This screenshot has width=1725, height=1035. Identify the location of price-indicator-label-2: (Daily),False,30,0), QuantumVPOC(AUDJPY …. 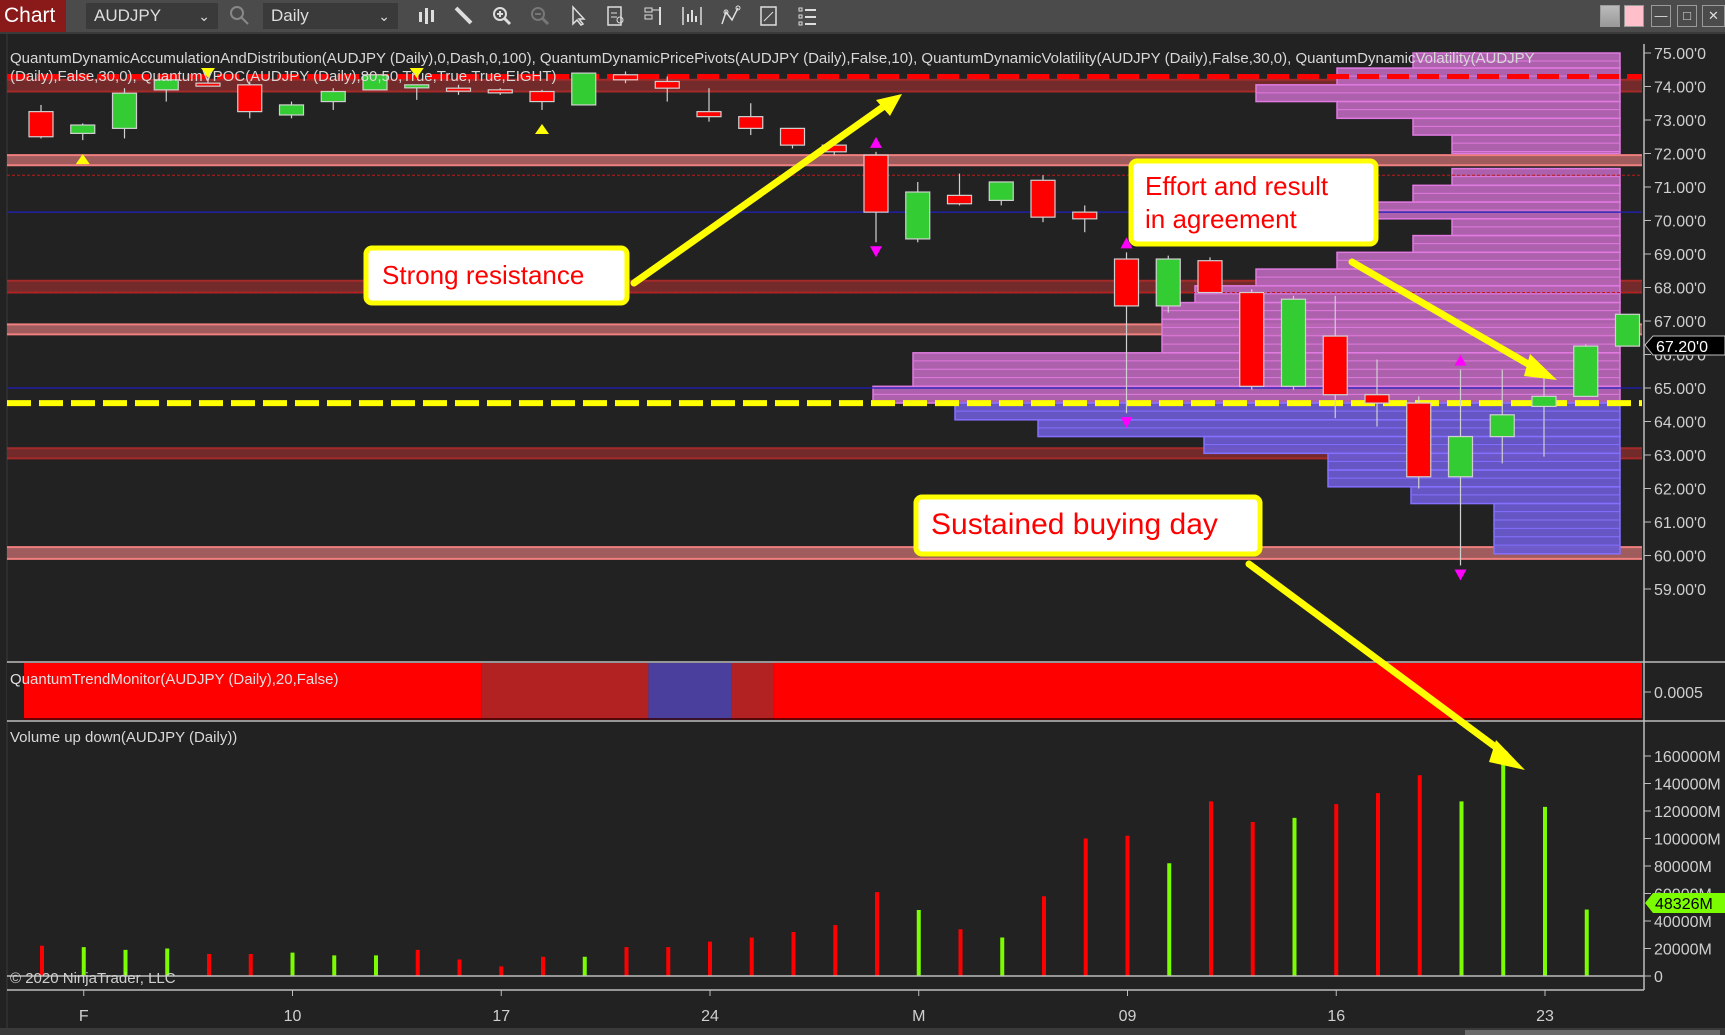
(283, 76).